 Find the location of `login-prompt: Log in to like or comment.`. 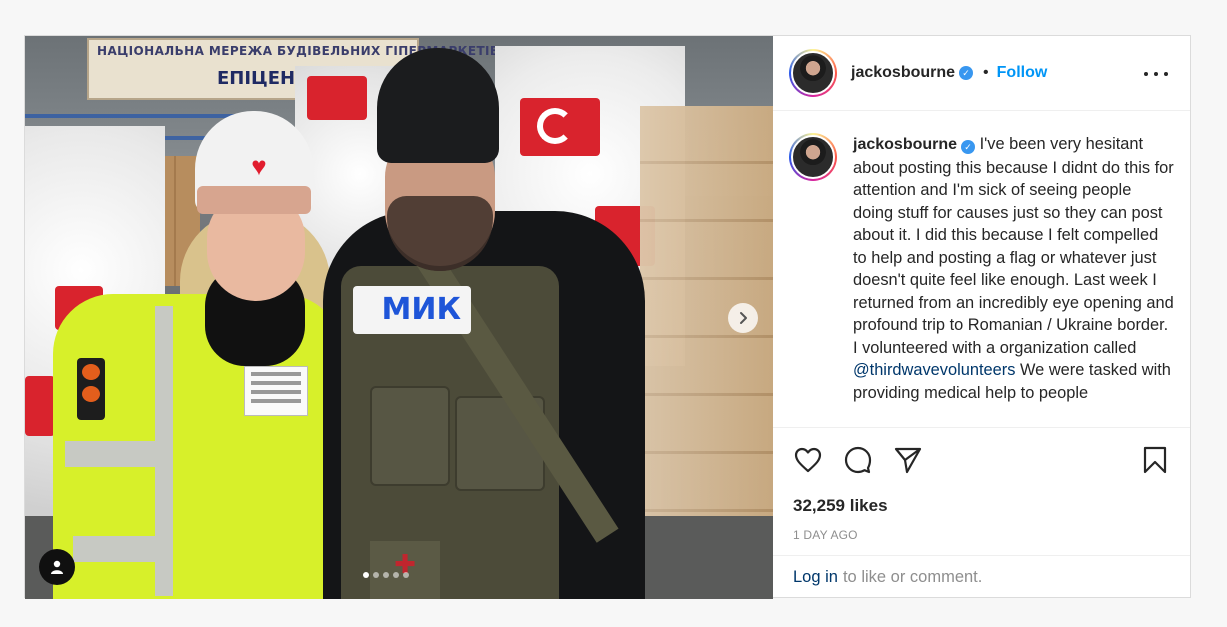

login-prompt: Log in to like or comment. is located at coordinates (981, 577).